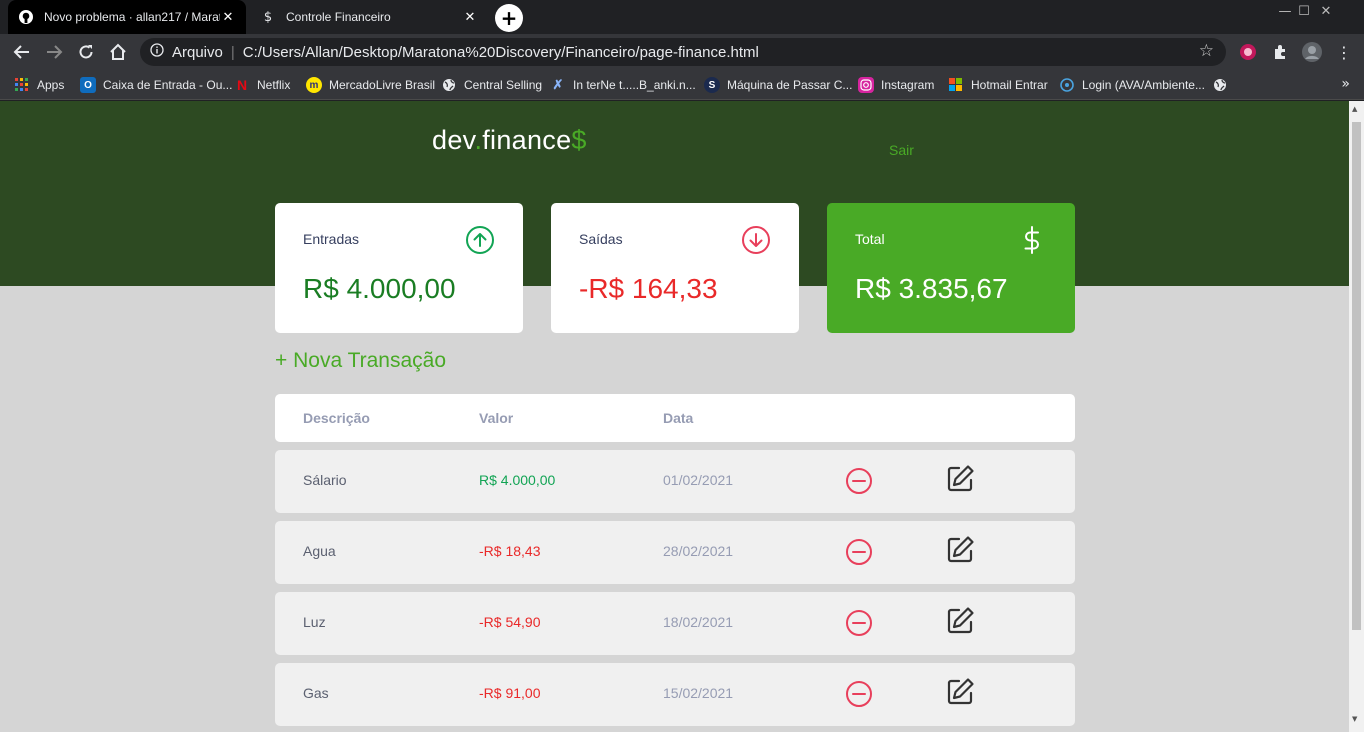 This screenshot has width=1364, height=732. I want to click on expense-value: -R$ 164,33, so click(648, 288).